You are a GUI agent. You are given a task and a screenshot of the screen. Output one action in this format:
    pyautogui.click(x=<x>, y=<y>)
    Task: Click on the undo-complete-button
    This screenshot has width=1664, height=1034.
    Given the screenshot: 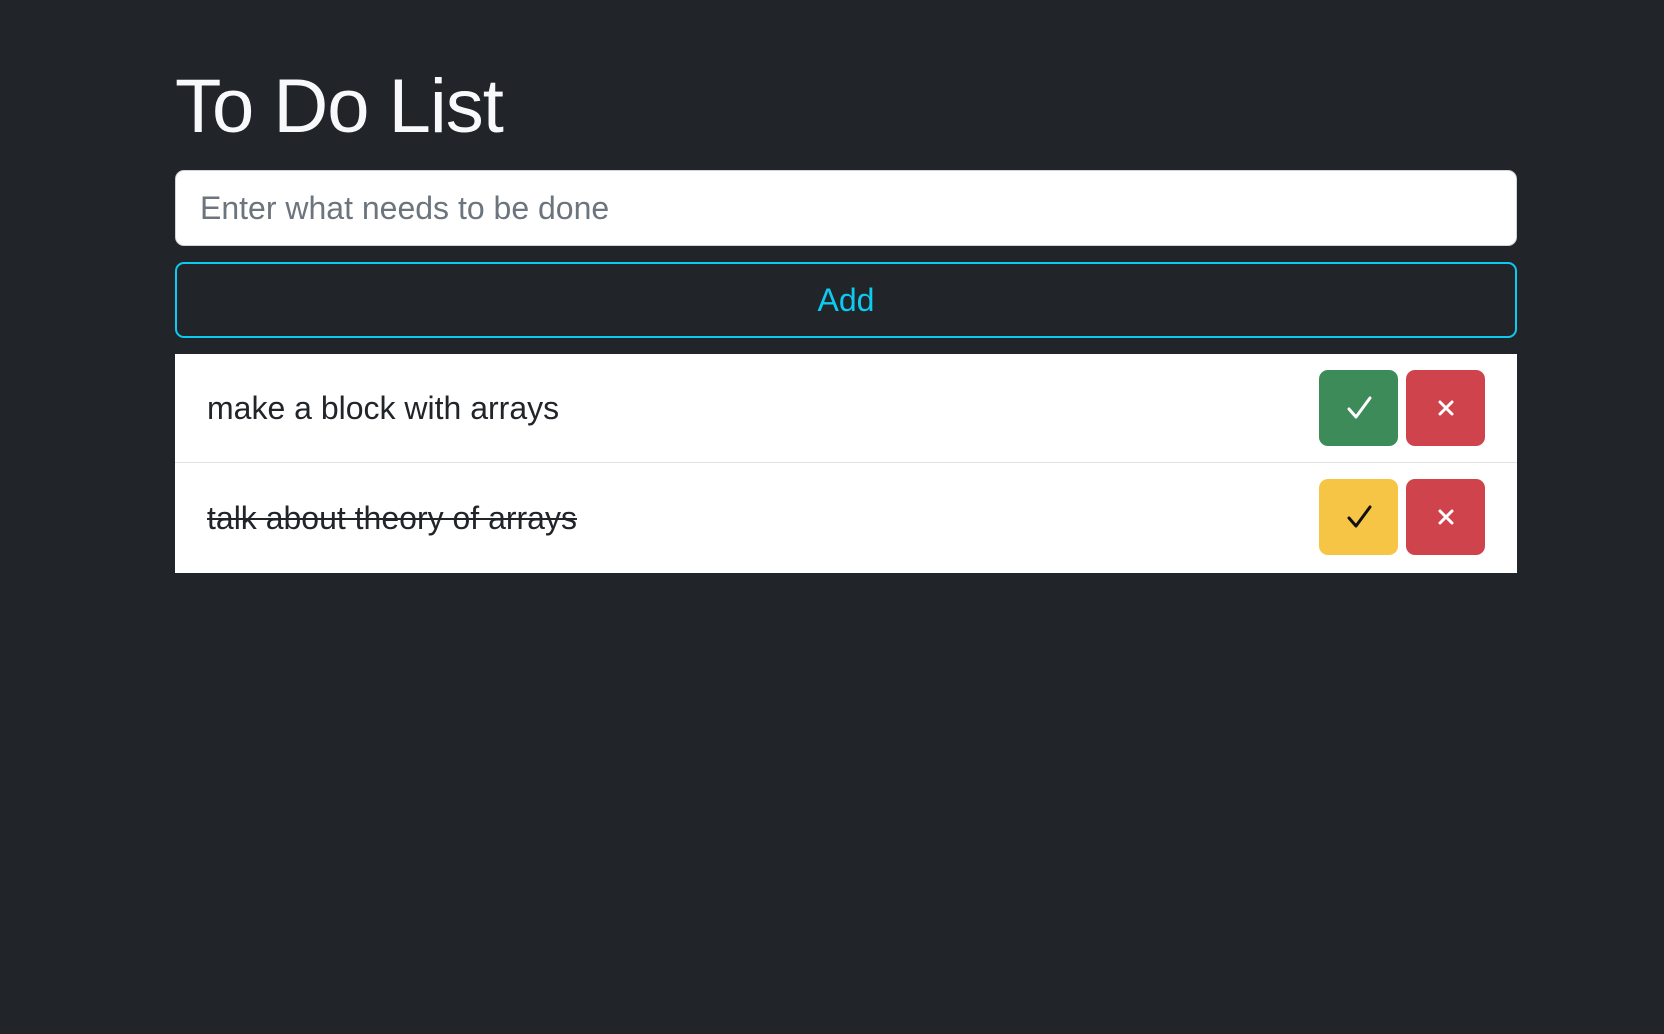 What is the action you would take?
    pyautogui.click(x=1358, y=517)
    